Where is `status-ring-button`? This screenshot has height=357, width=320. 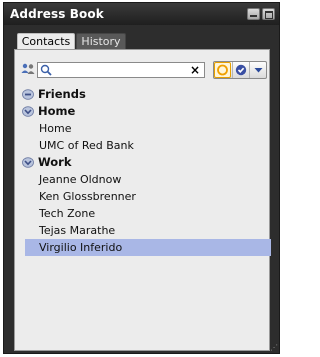
status-ring-button is located at coordinates (222, 70).